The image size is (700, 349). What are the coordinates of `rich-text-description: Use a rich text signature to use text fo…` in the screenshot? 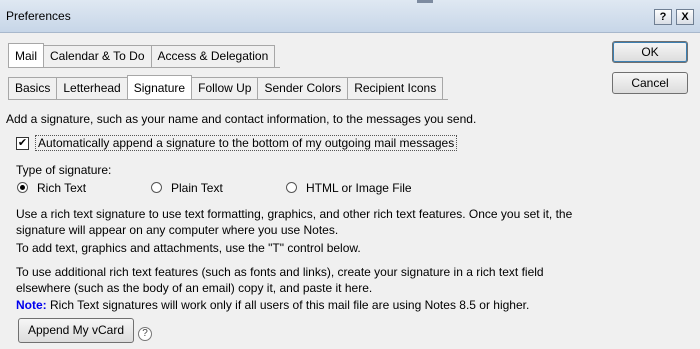 It's located at (294, 222).